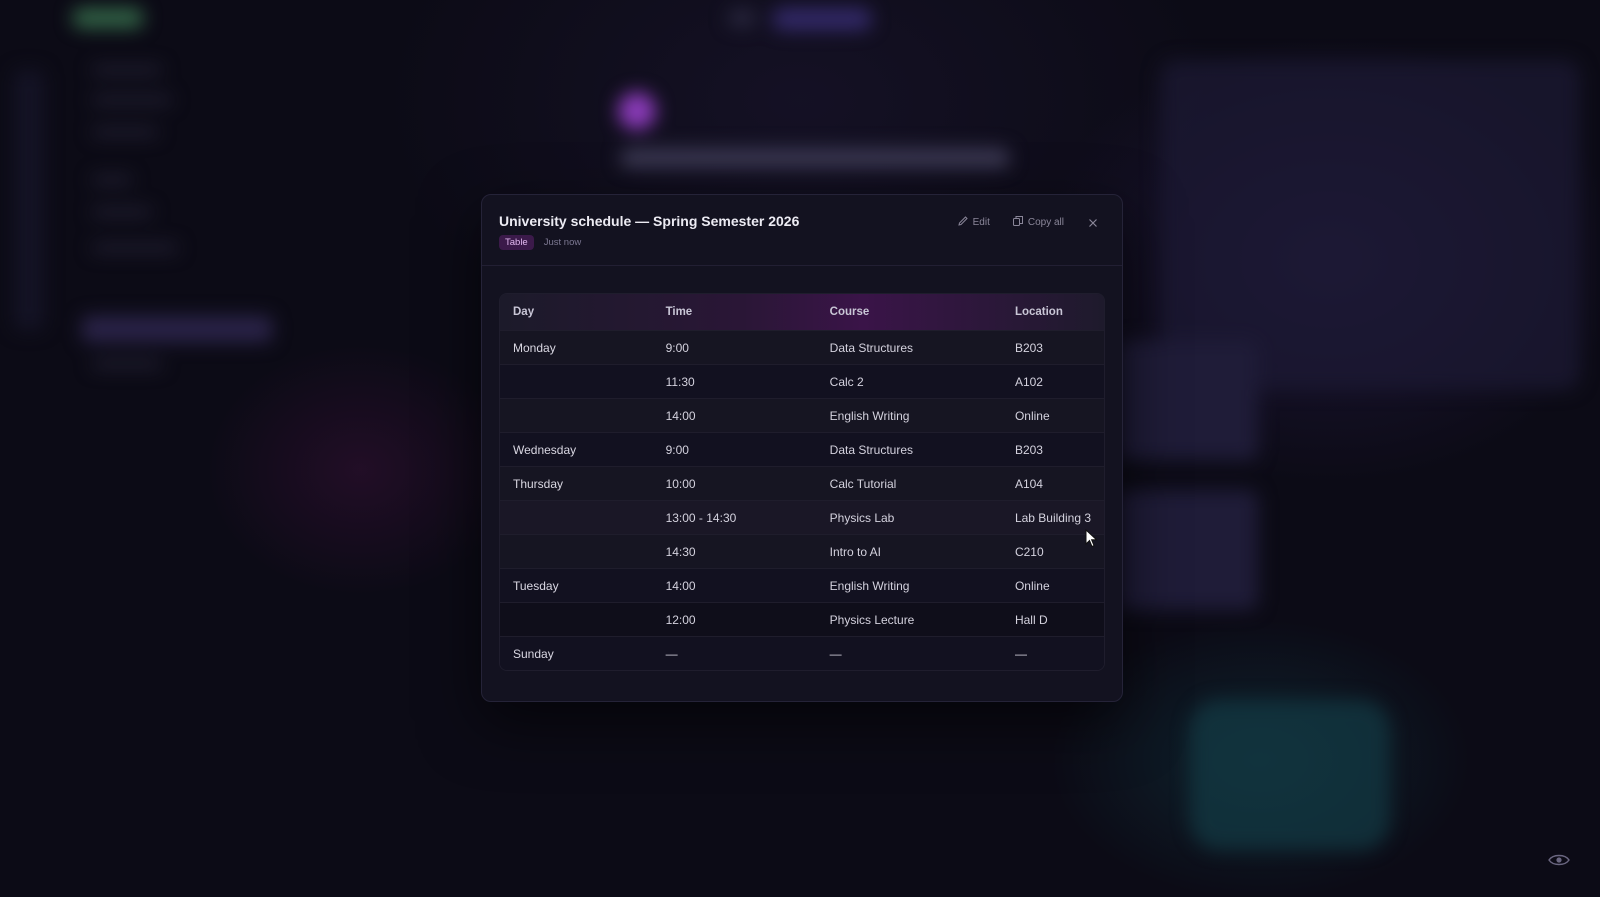 The height and width of the screenshot is (897, 1600). I want to click on cell-time: 12:00, so click(734, 619).